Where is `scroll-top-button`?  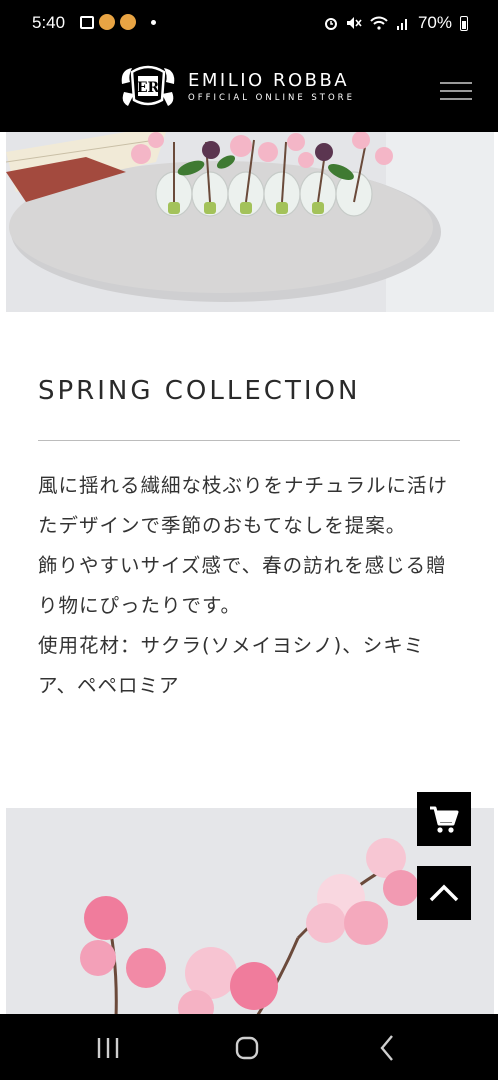 scroll-top-button is located at coordinates (444, 893).